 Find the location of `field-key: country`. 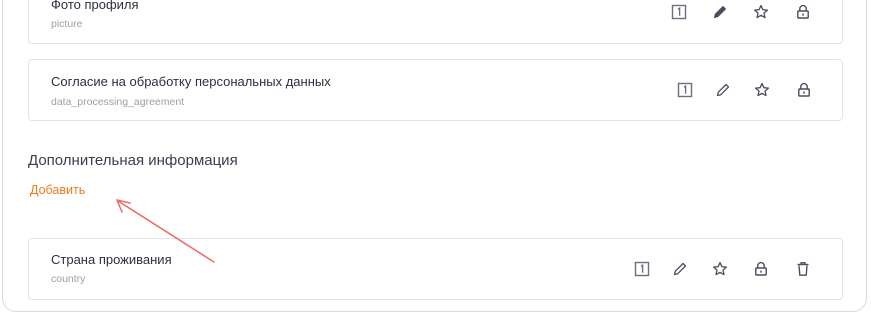

field-key: country is located at coordinates (68, 279).